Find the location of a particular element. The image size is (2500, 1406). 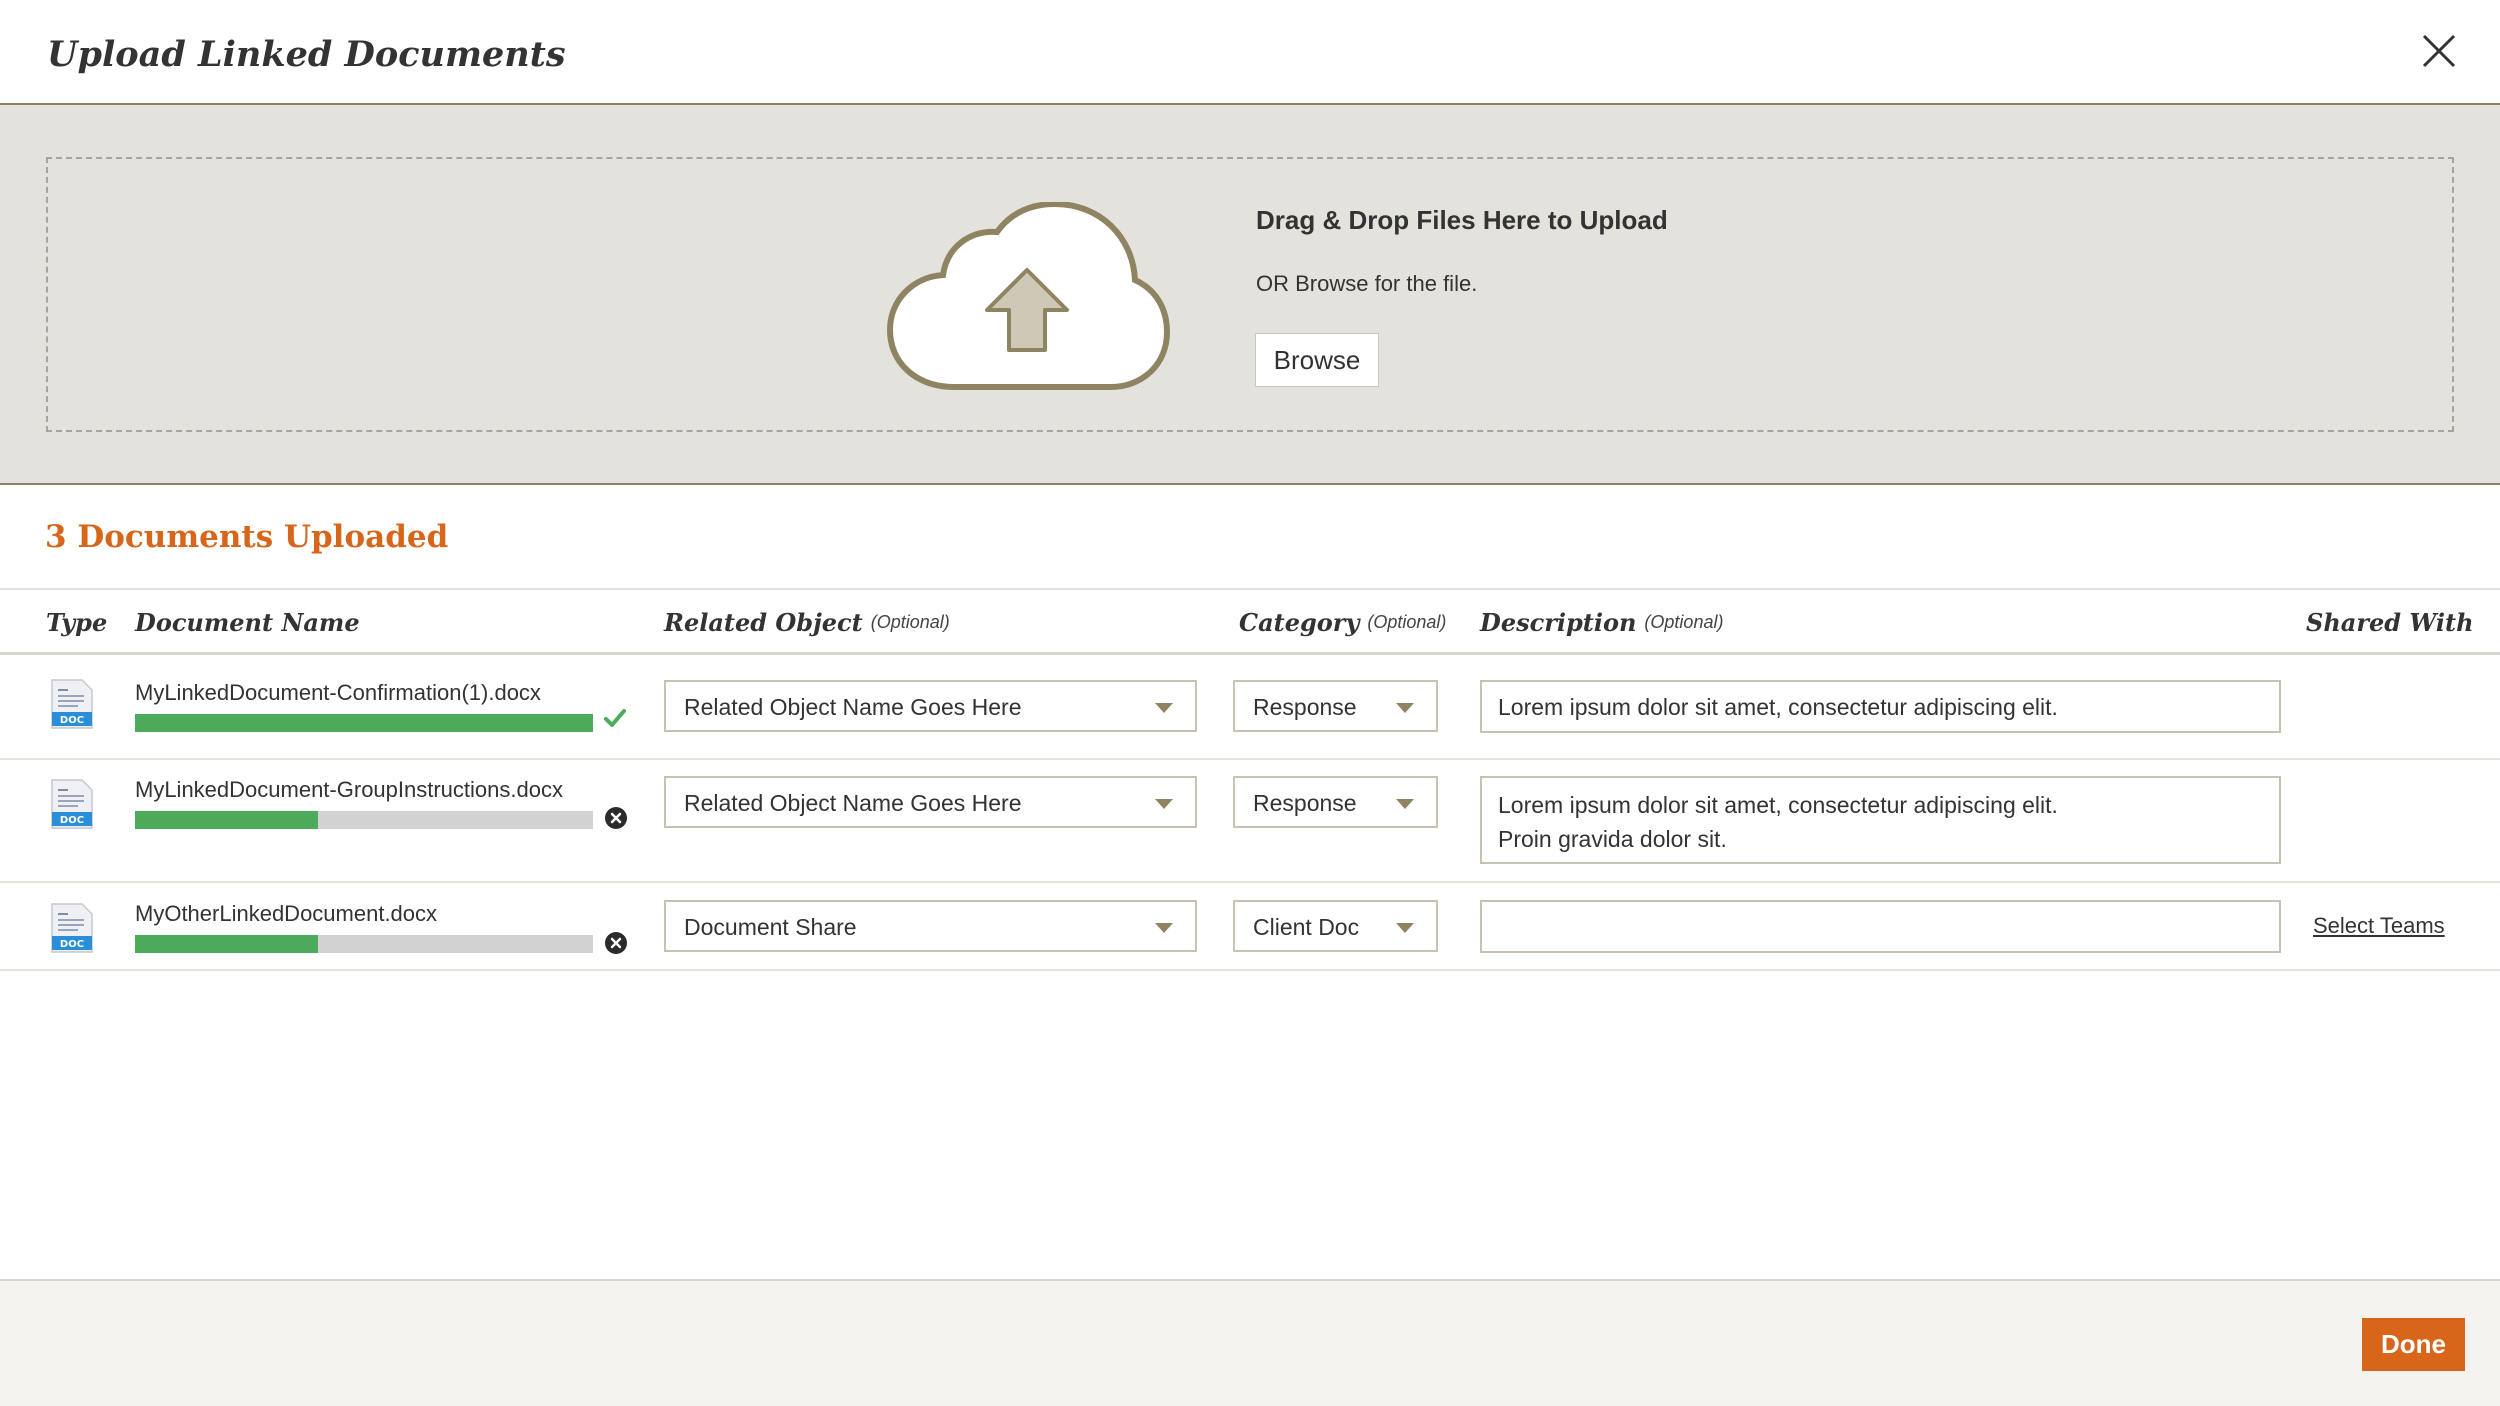

header-description-label: Description is located at coordinates (1558, 622).